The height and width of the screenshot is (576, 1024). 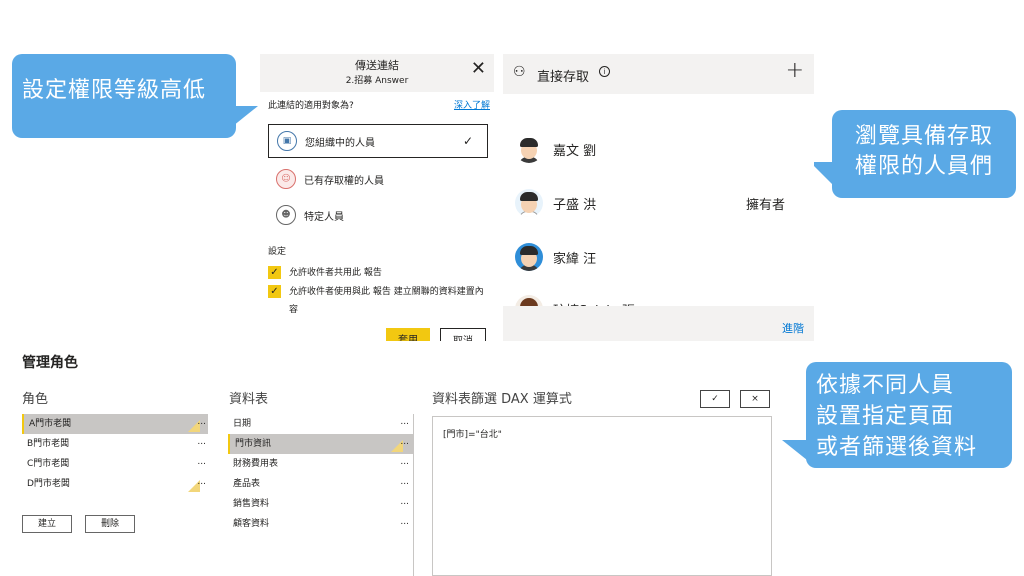 I want to click on table-label: 門市資訊, so click(x=253, y=444).